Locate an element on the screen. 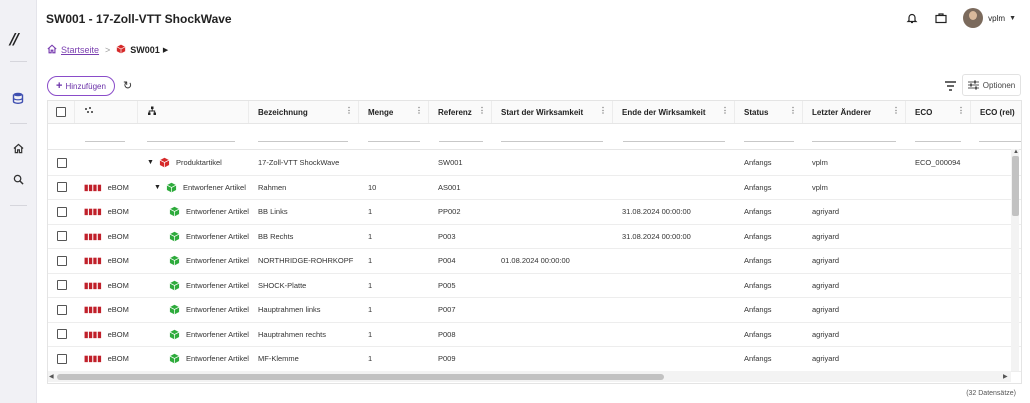 The image size is (1030, 403). column-hierarchy-header is located at coordinates (193, 112).